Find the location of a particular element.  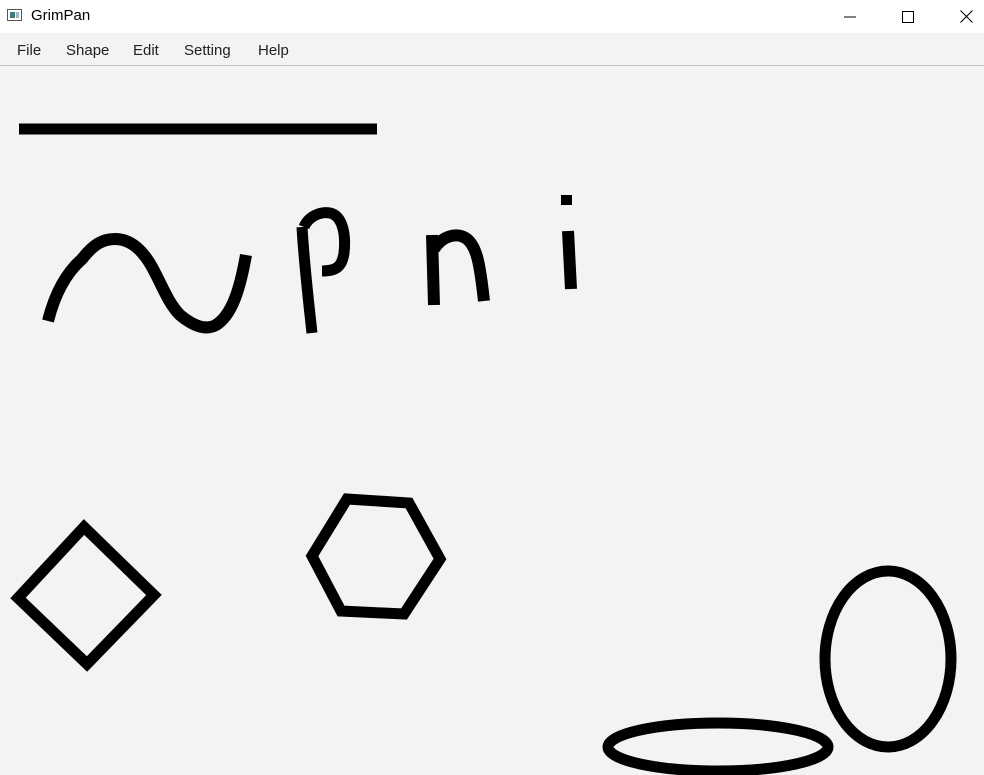

close-button is located at coordinates (963, 16).